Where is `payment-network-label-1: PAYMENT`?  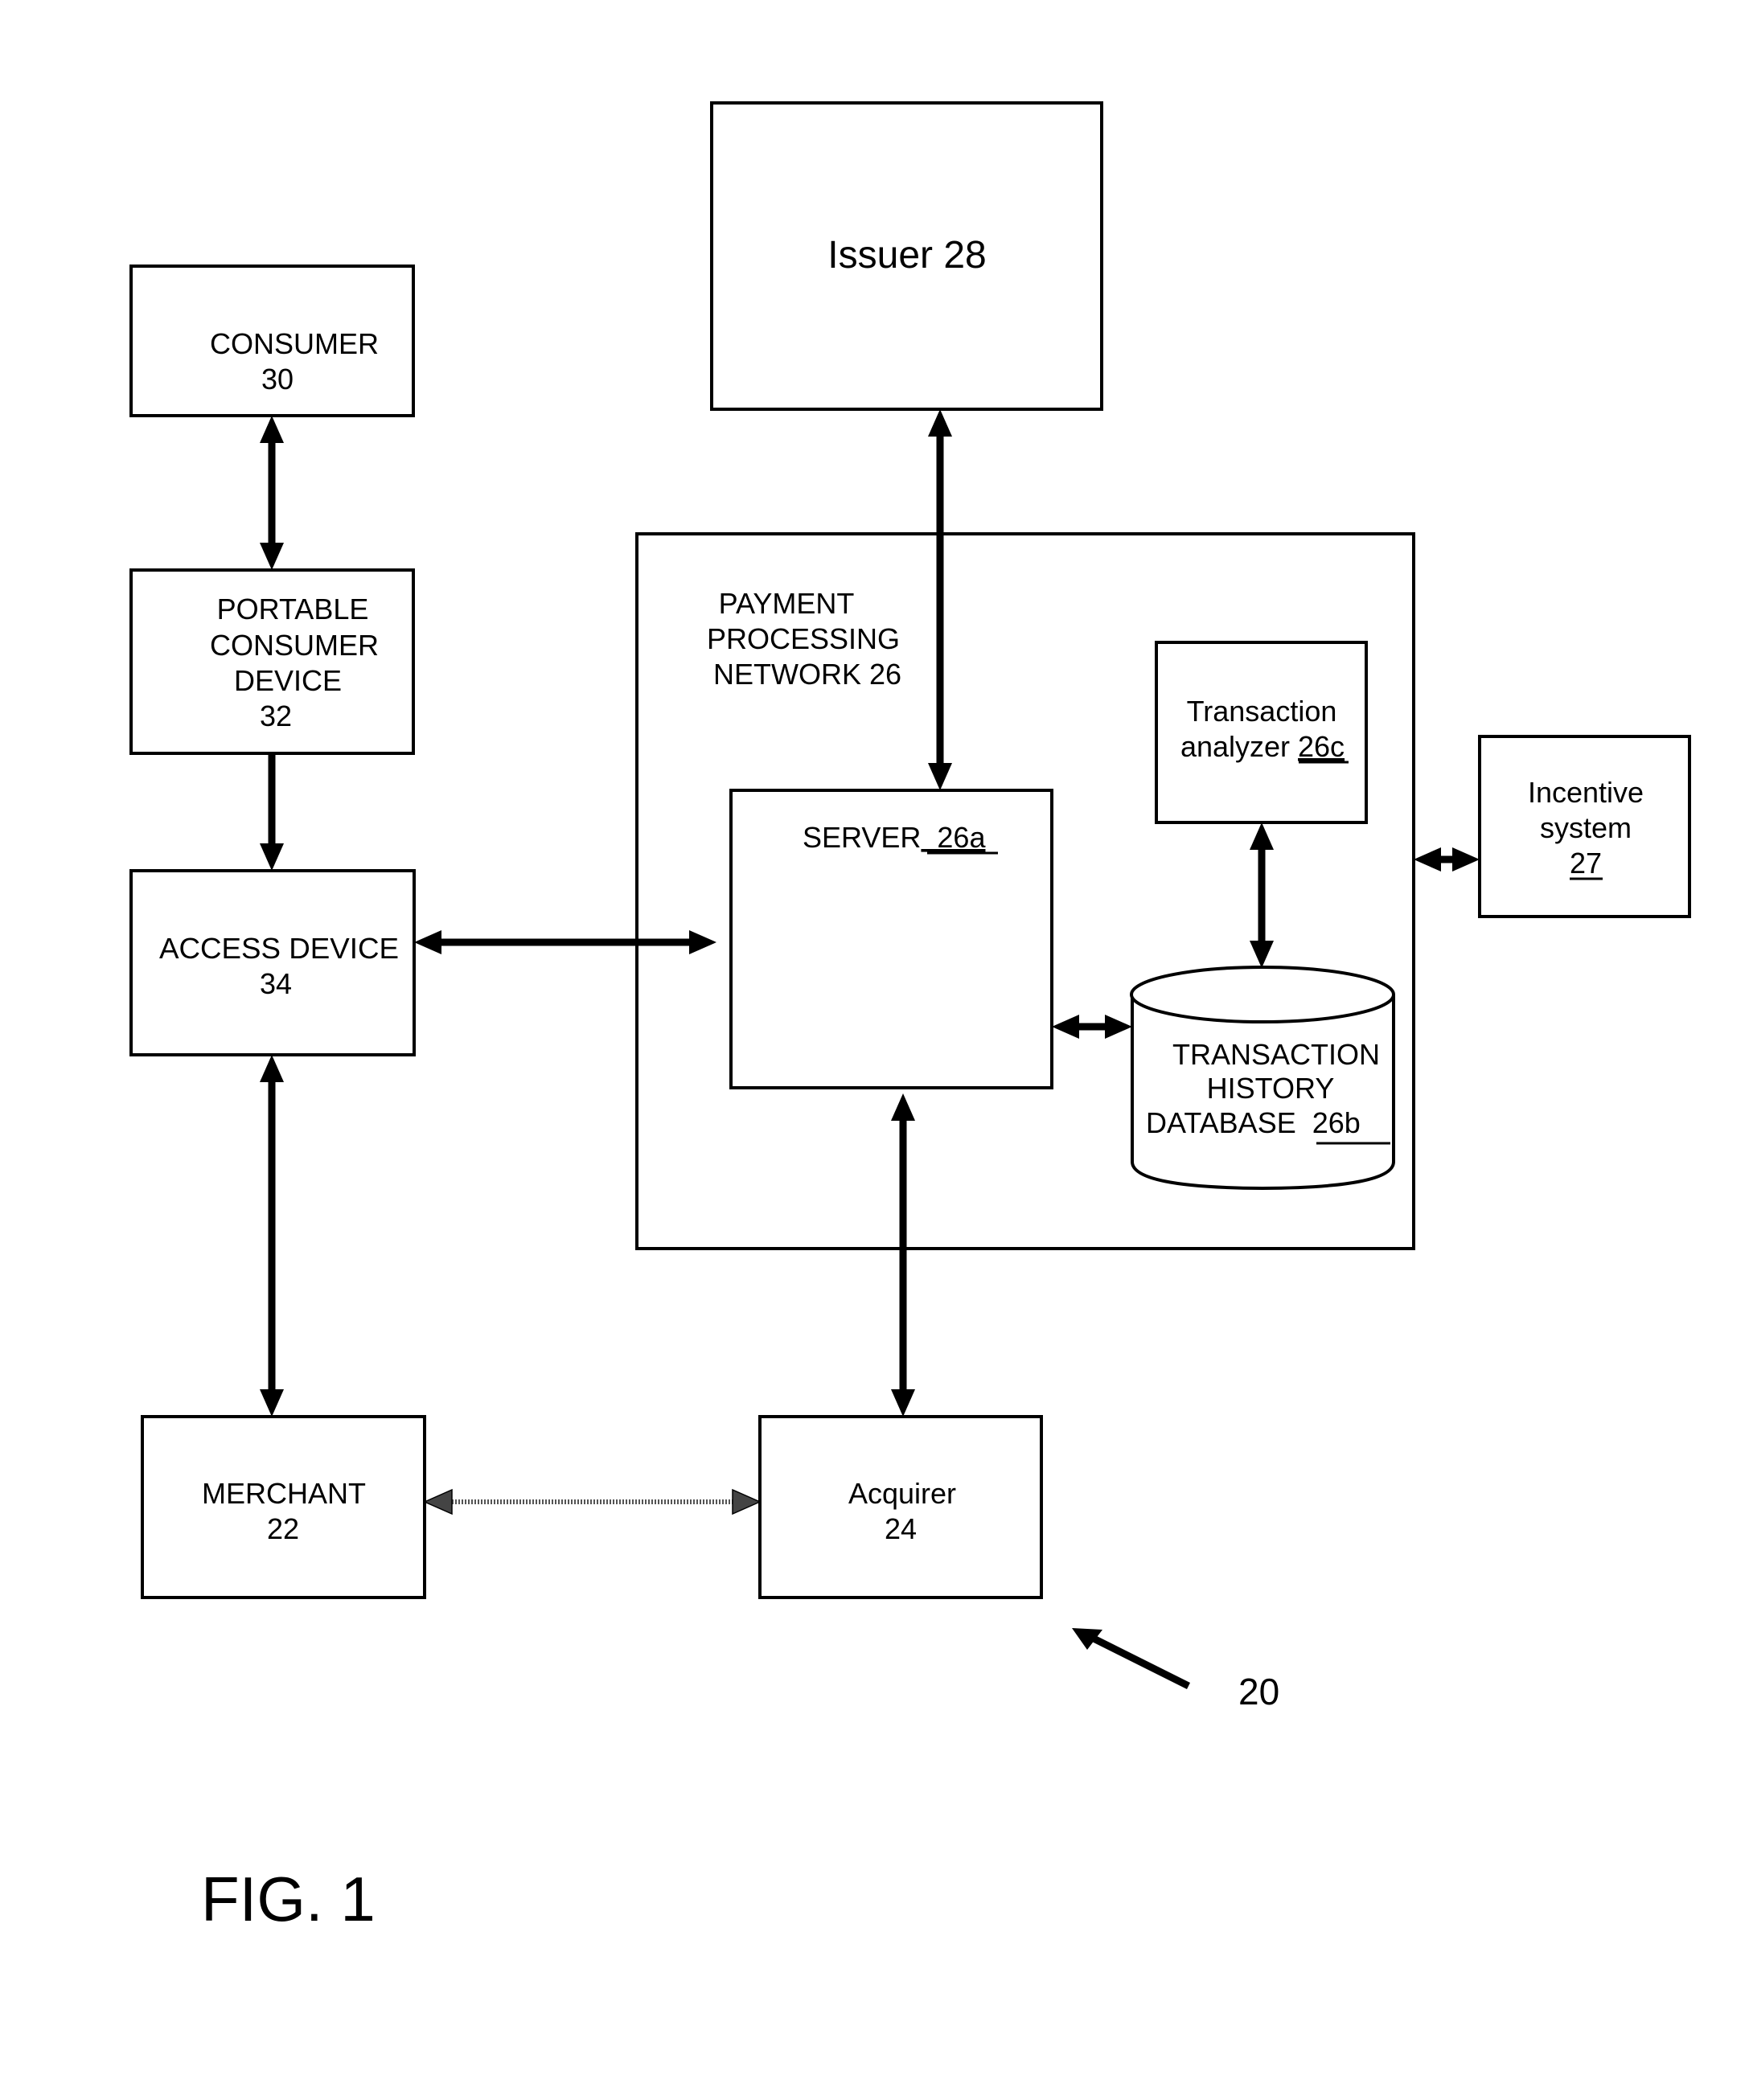
payment-network-label-1: PAYMENT is located at coordinates (787, 604).